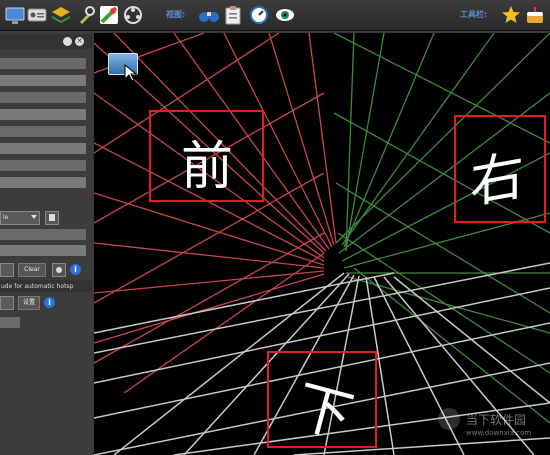 The image size is (550, 455). Describe the element at coordinates (259, 15) in the screenshot. I see `gauge-icon` at that location.